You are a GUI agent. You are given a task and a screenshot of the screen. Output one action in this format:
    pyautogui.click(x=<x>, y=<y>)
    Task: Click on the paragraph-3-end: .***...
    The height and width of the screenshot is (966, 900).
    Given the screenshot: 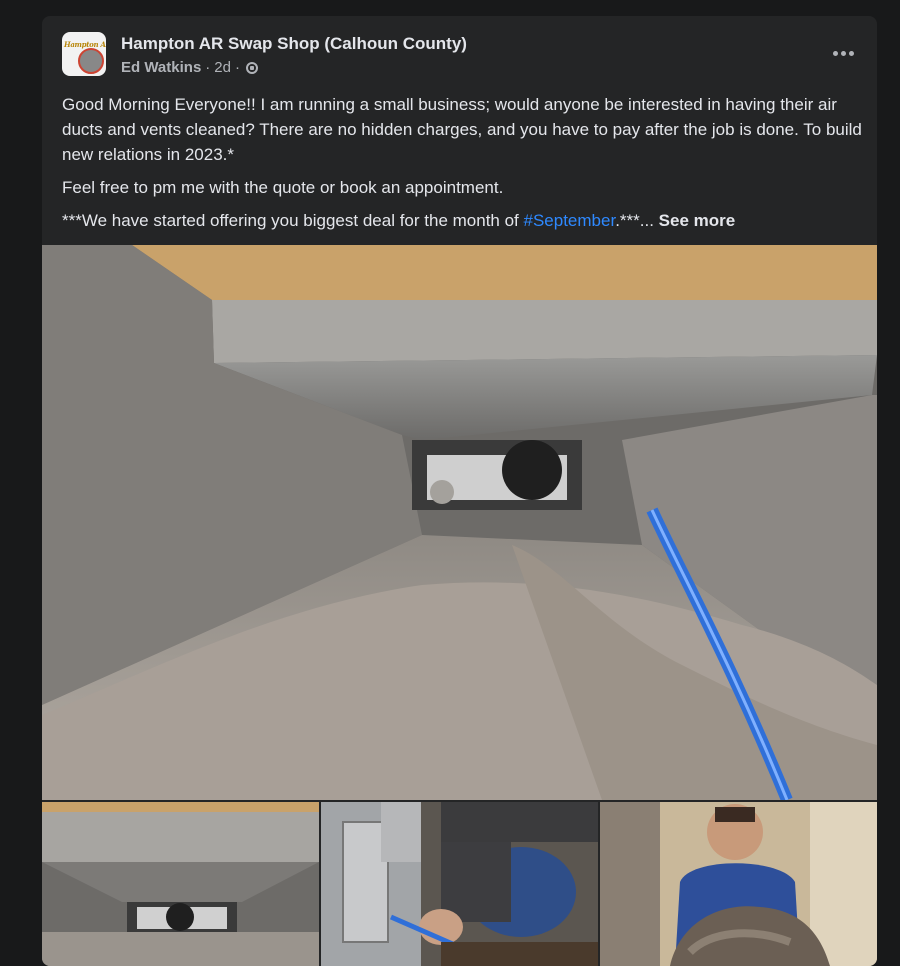 What is the action you would take?
    pyautogui.click(x=637, y=220)
    